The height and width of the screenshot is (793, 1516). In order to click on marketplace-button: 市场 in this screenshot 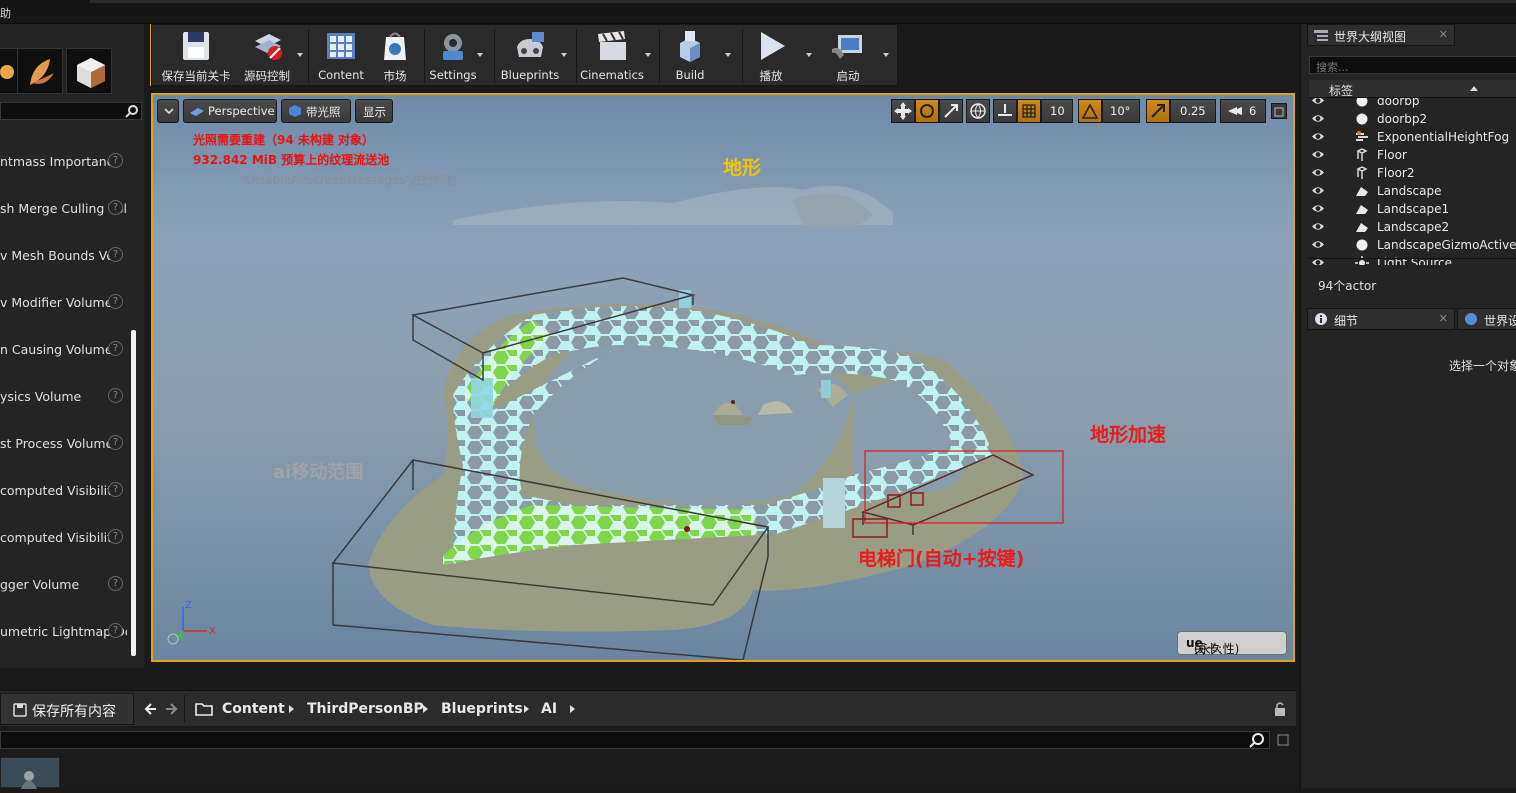, I will do `click(395, 55)`.